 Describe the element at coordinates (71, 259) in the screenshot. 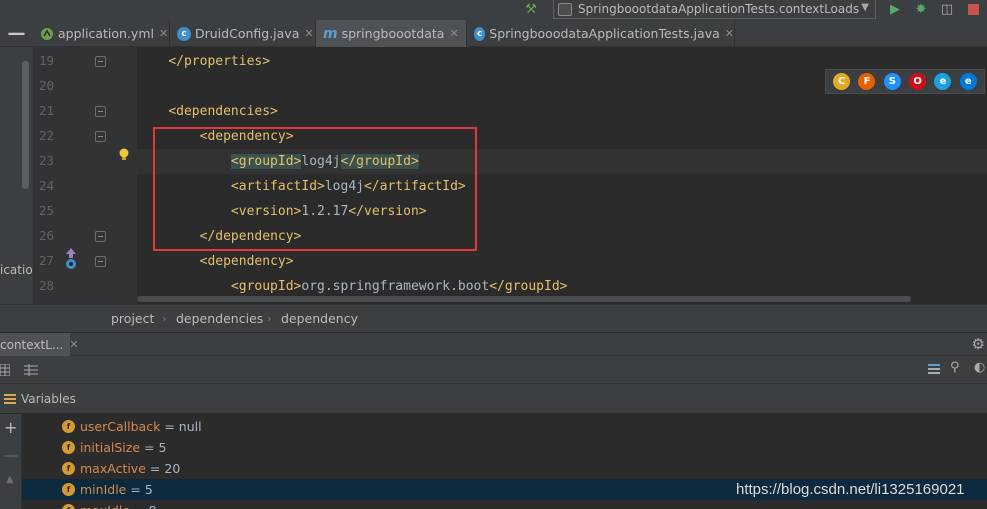

I see `overridden-method-icon` at that location.